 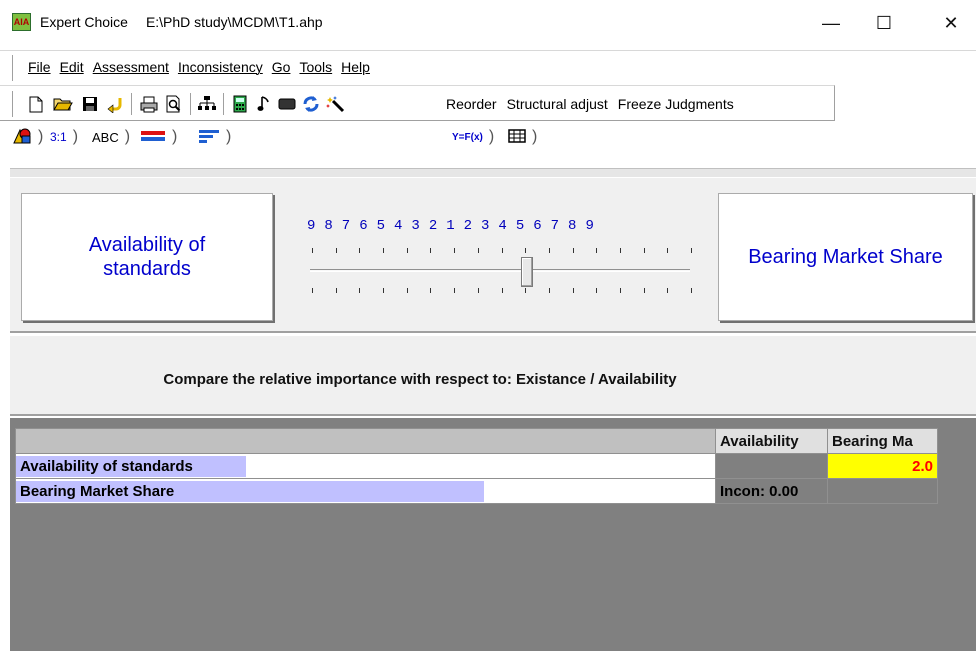 I want to click on table-row: Bearing Market Share Incon: 0.00, so click(x=476, y=491).